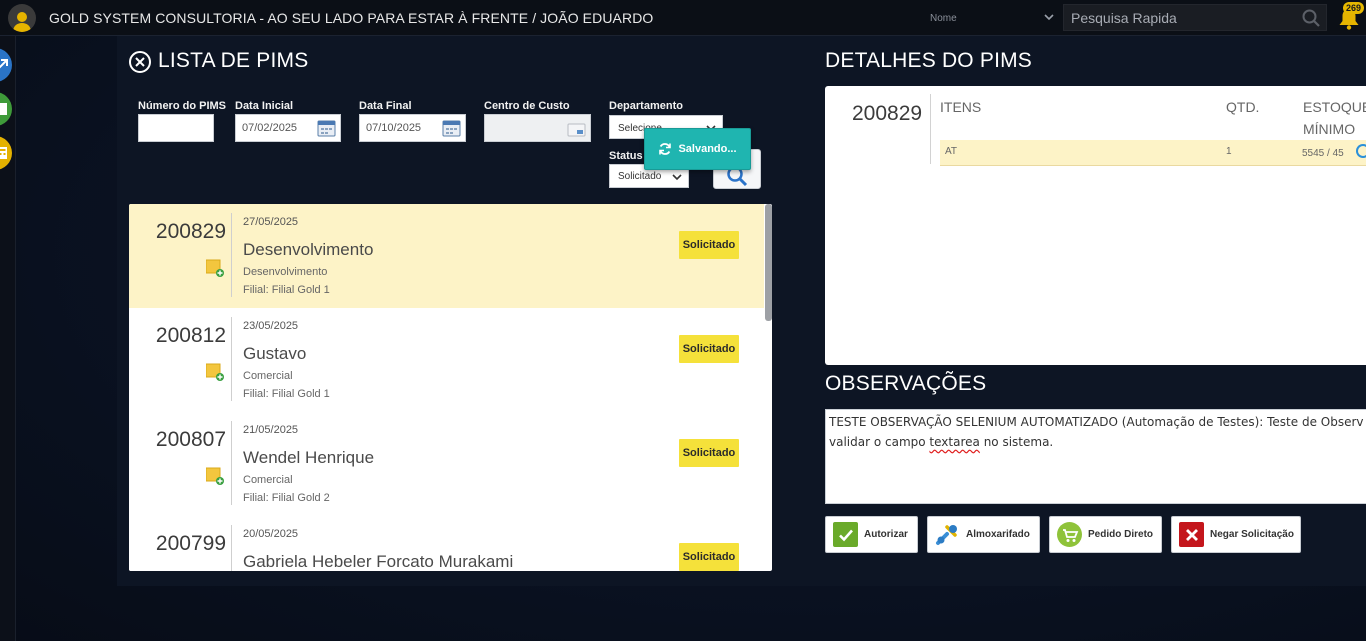  I want to click on pims-department: Desenvolvimento, so click(285, 272).